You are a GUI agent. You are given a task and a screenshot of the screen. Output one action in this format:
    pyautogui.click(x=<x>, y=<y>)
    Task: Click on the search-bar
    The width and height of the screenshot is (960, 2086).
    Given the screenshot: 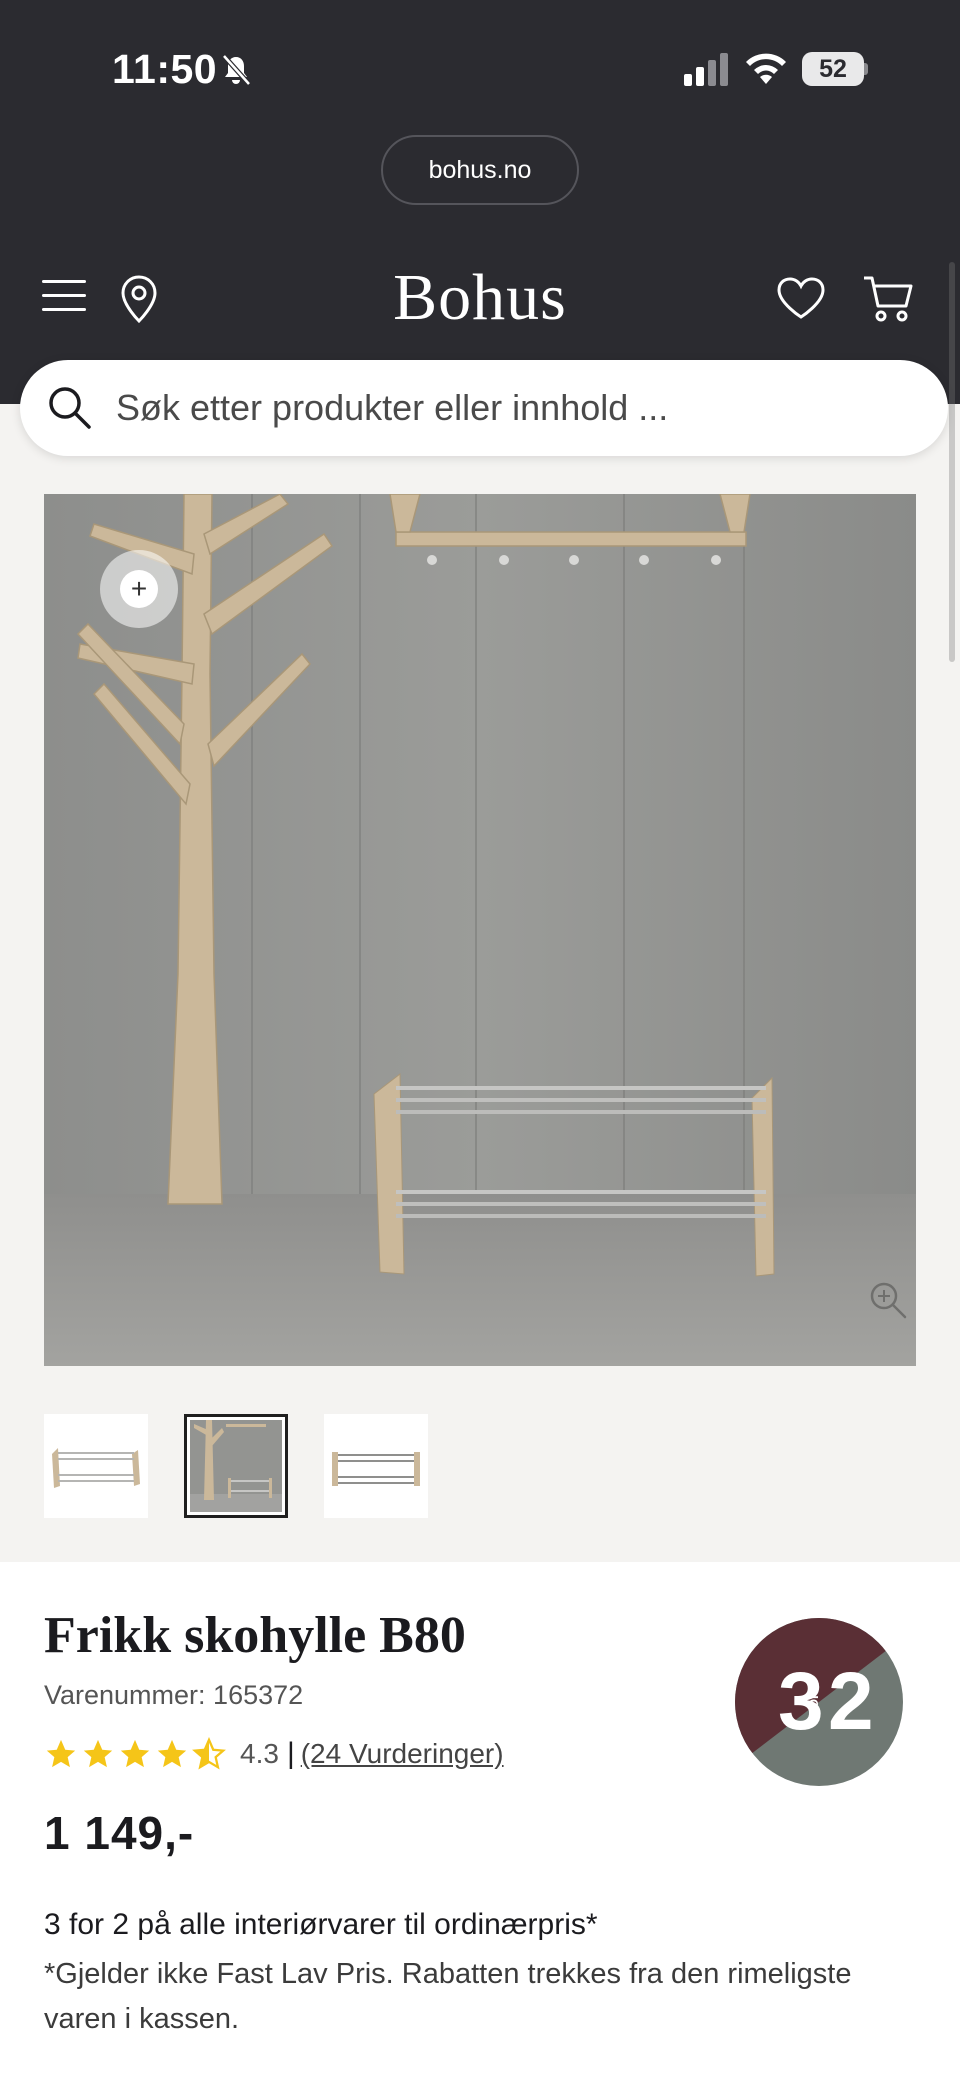 What is the action you would take?
    pyautogui.click(x=484, y=408)
    